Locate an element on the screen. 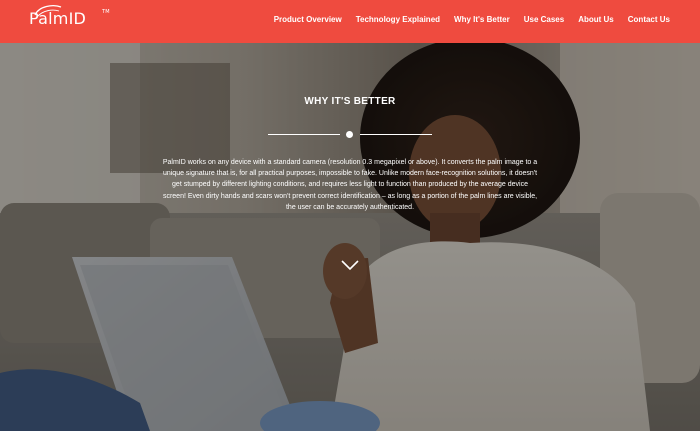 This screenshot has width=700, height=431. divider-line-left is located at coordinates (304, 134).